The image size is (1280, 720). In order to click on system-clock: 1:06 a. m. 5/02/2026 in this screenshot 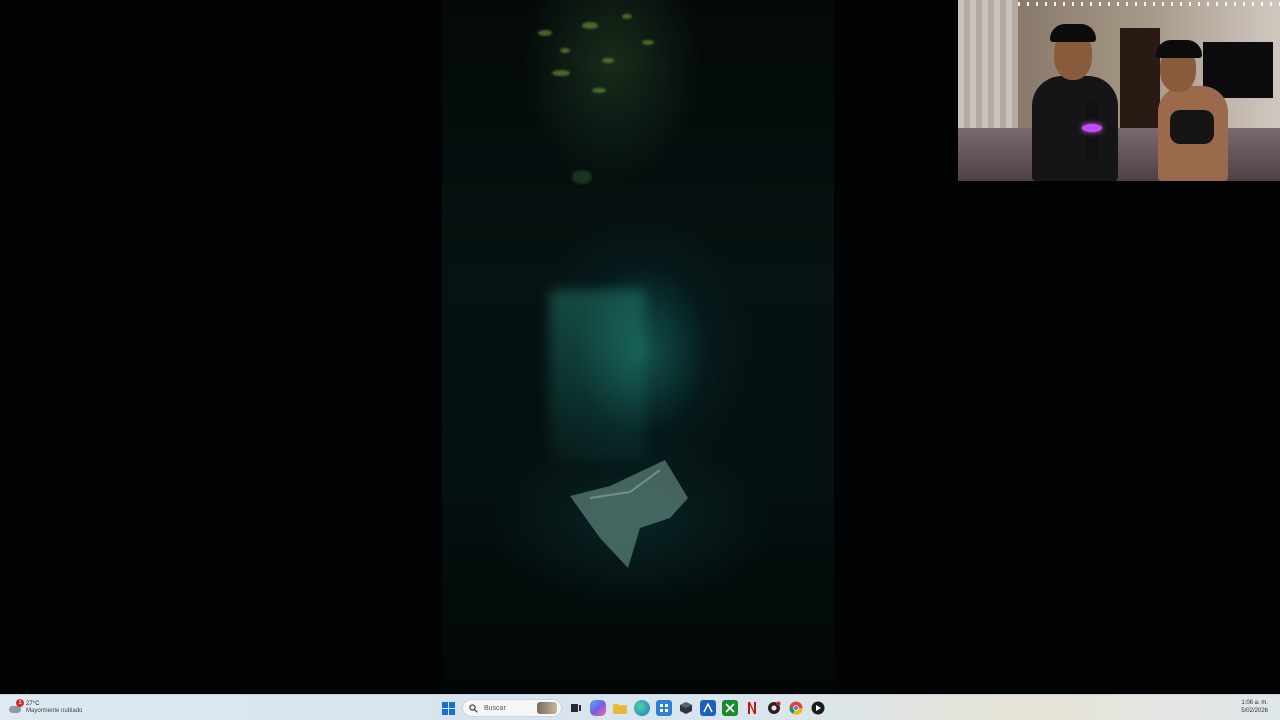, I will do `click(1254, 707)`.